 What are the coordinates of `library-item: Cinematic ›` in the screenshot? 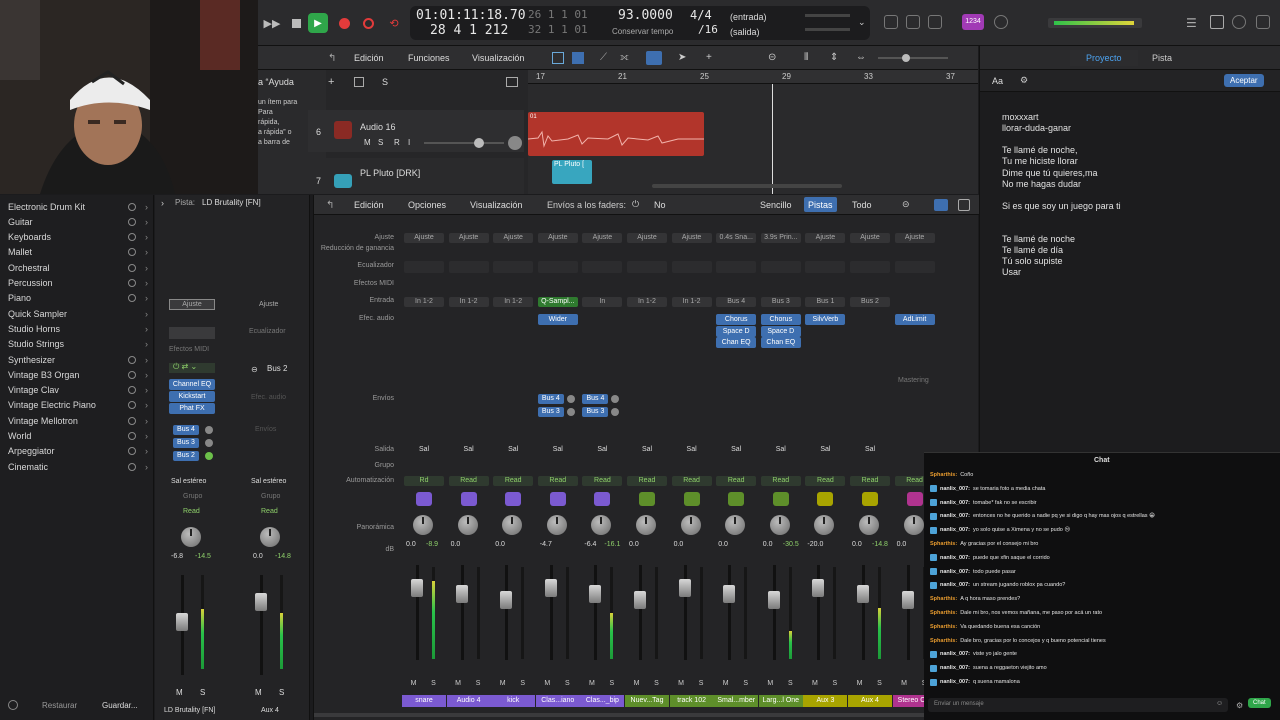 It's located at (78, 466).